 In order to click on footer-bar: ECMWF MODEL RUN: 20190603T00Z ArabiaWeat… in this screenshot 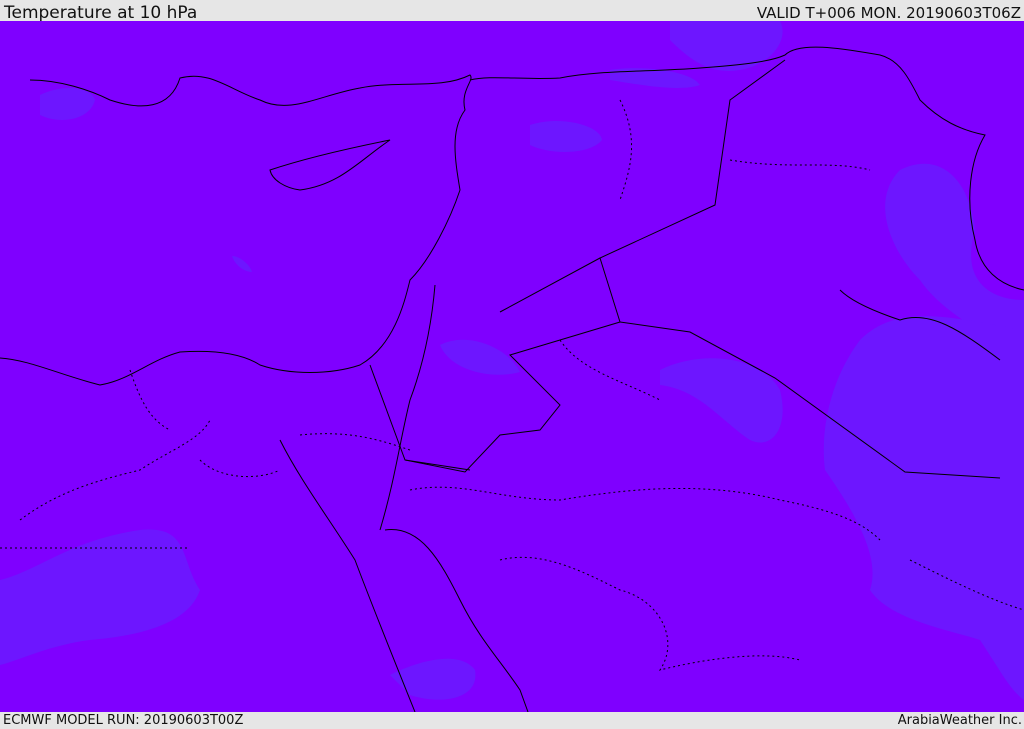, I will do `click(512, 720)`.